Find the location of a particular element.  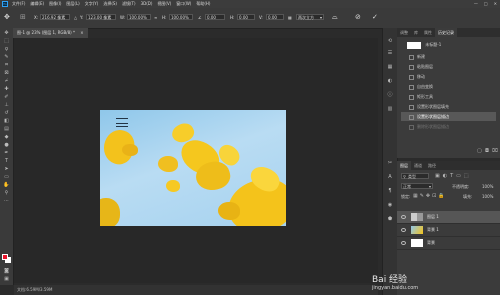

menu-type: 文字(Y) is located at coordinates (92, 4).